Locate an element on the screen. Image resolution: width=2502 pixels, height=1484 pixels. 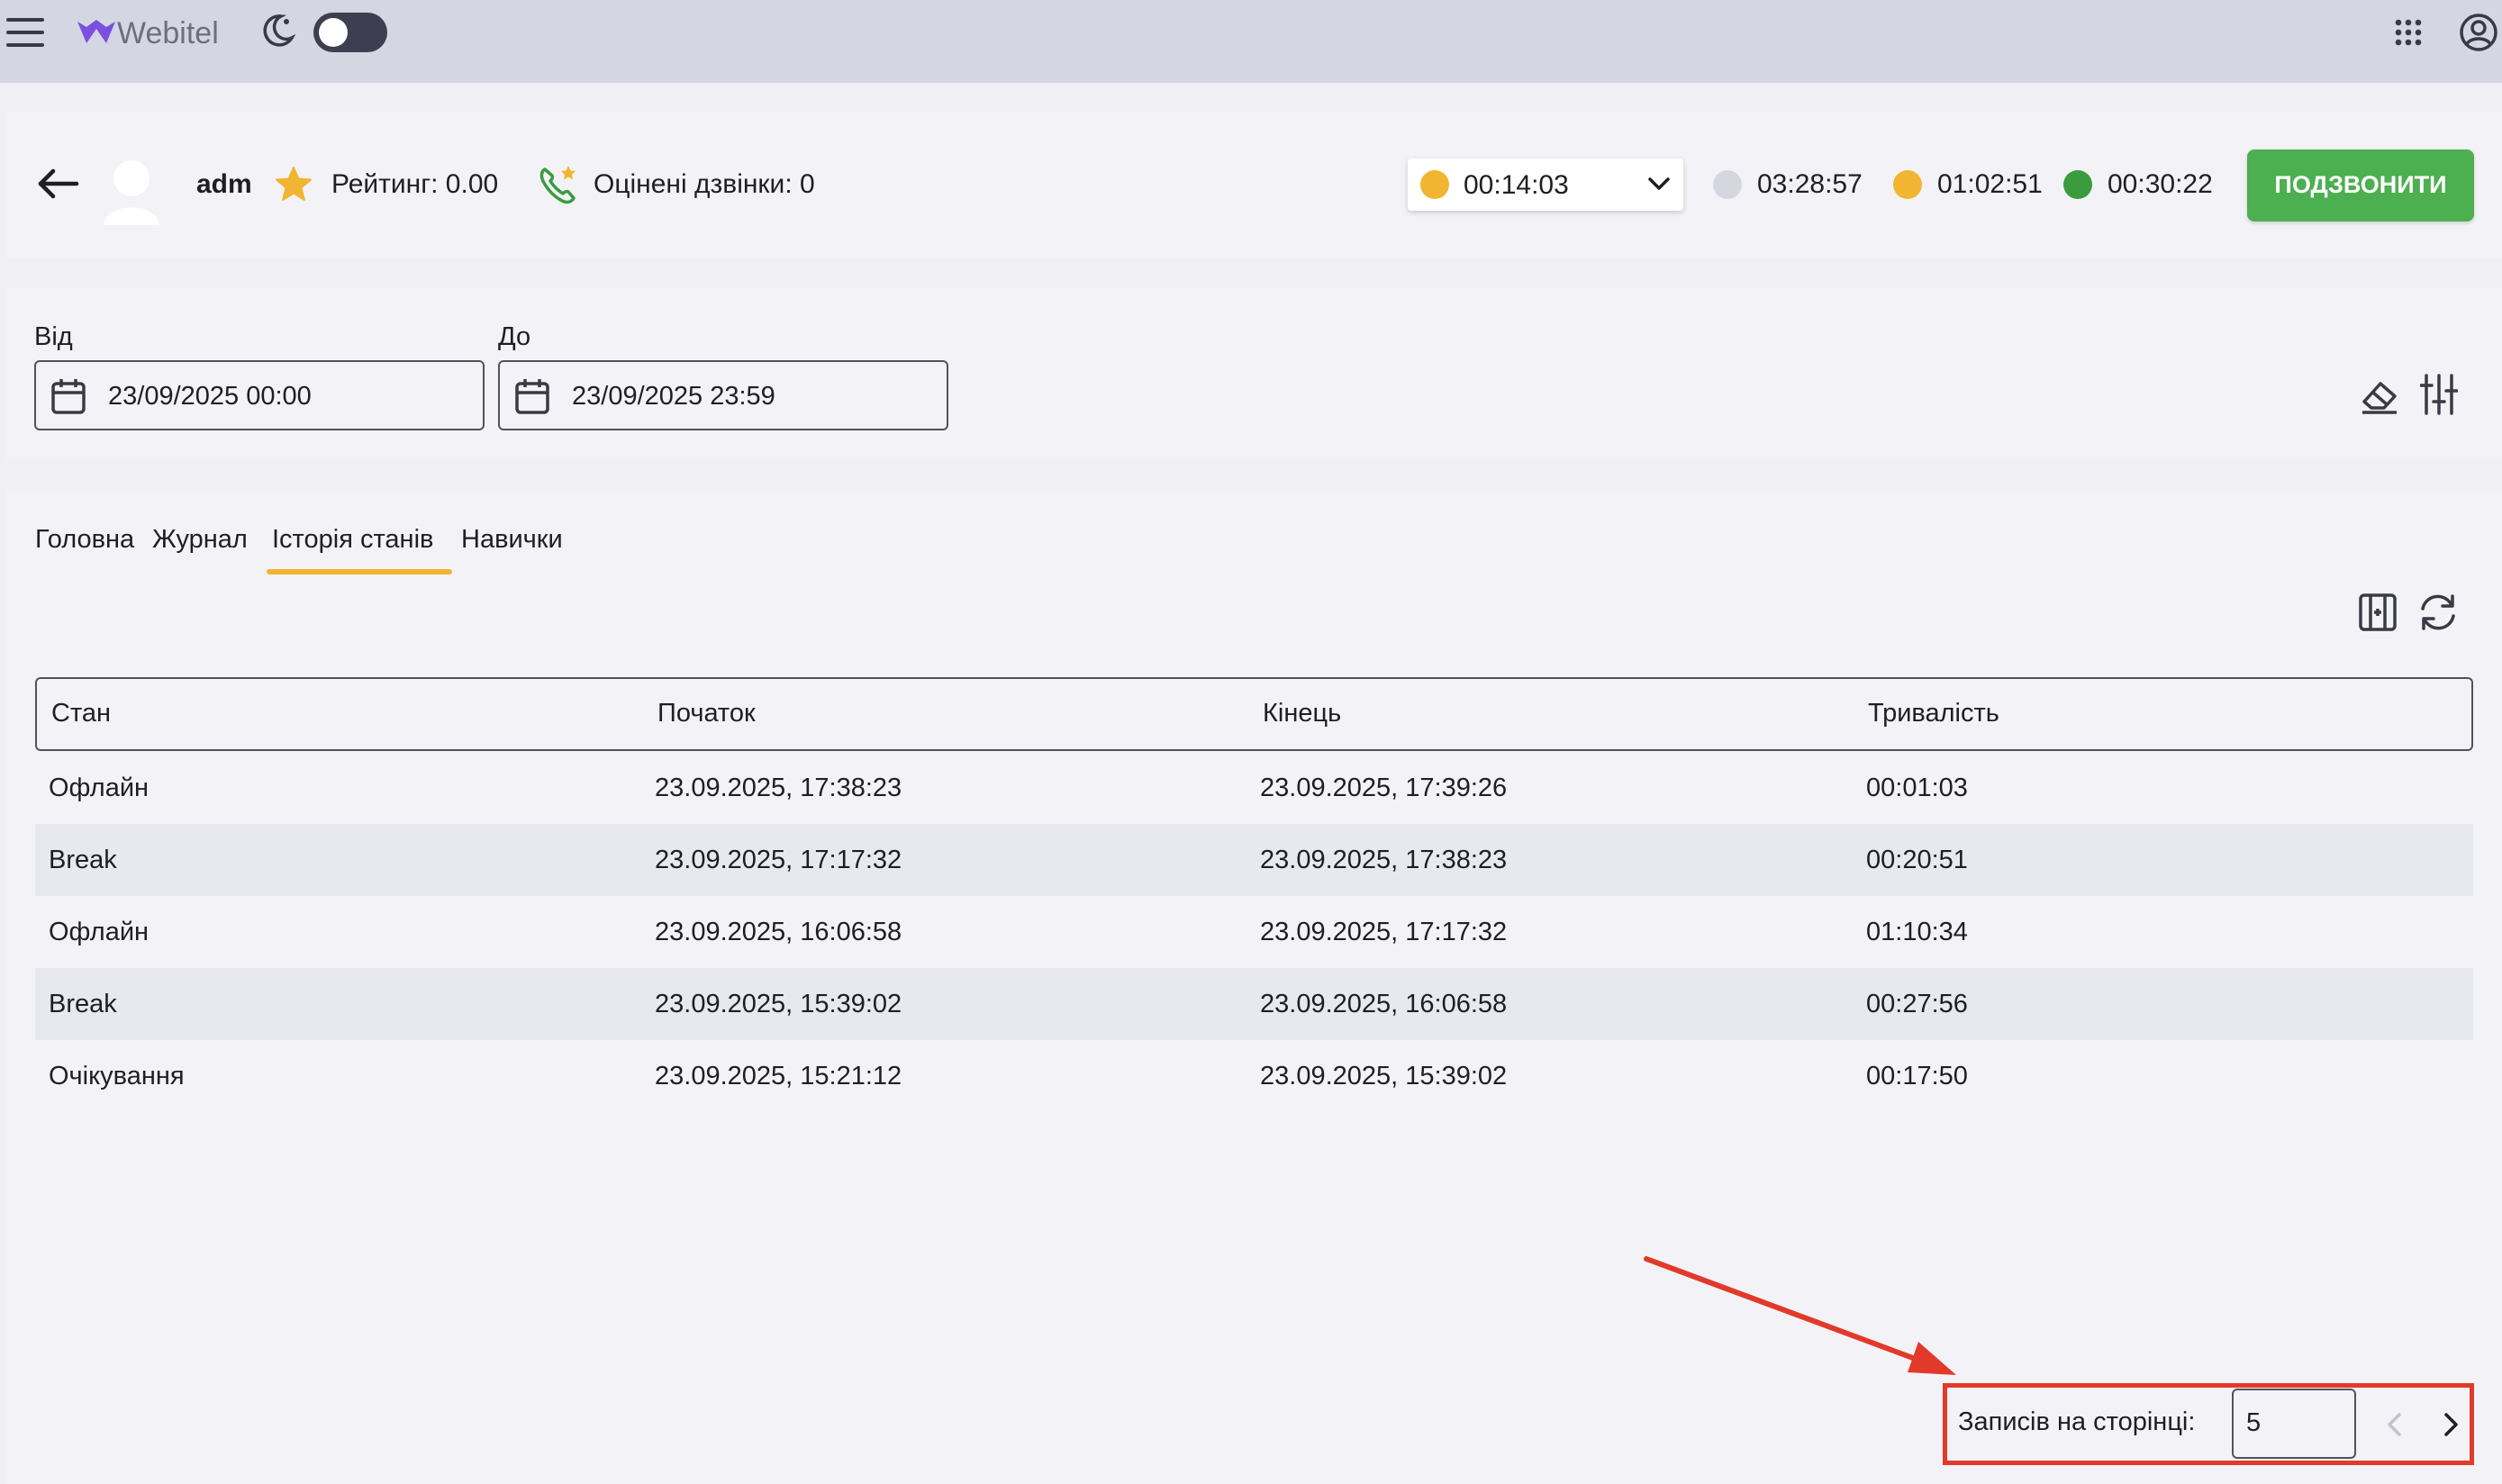
annotation-highlight-box is located at coordinates (2208, 1424).